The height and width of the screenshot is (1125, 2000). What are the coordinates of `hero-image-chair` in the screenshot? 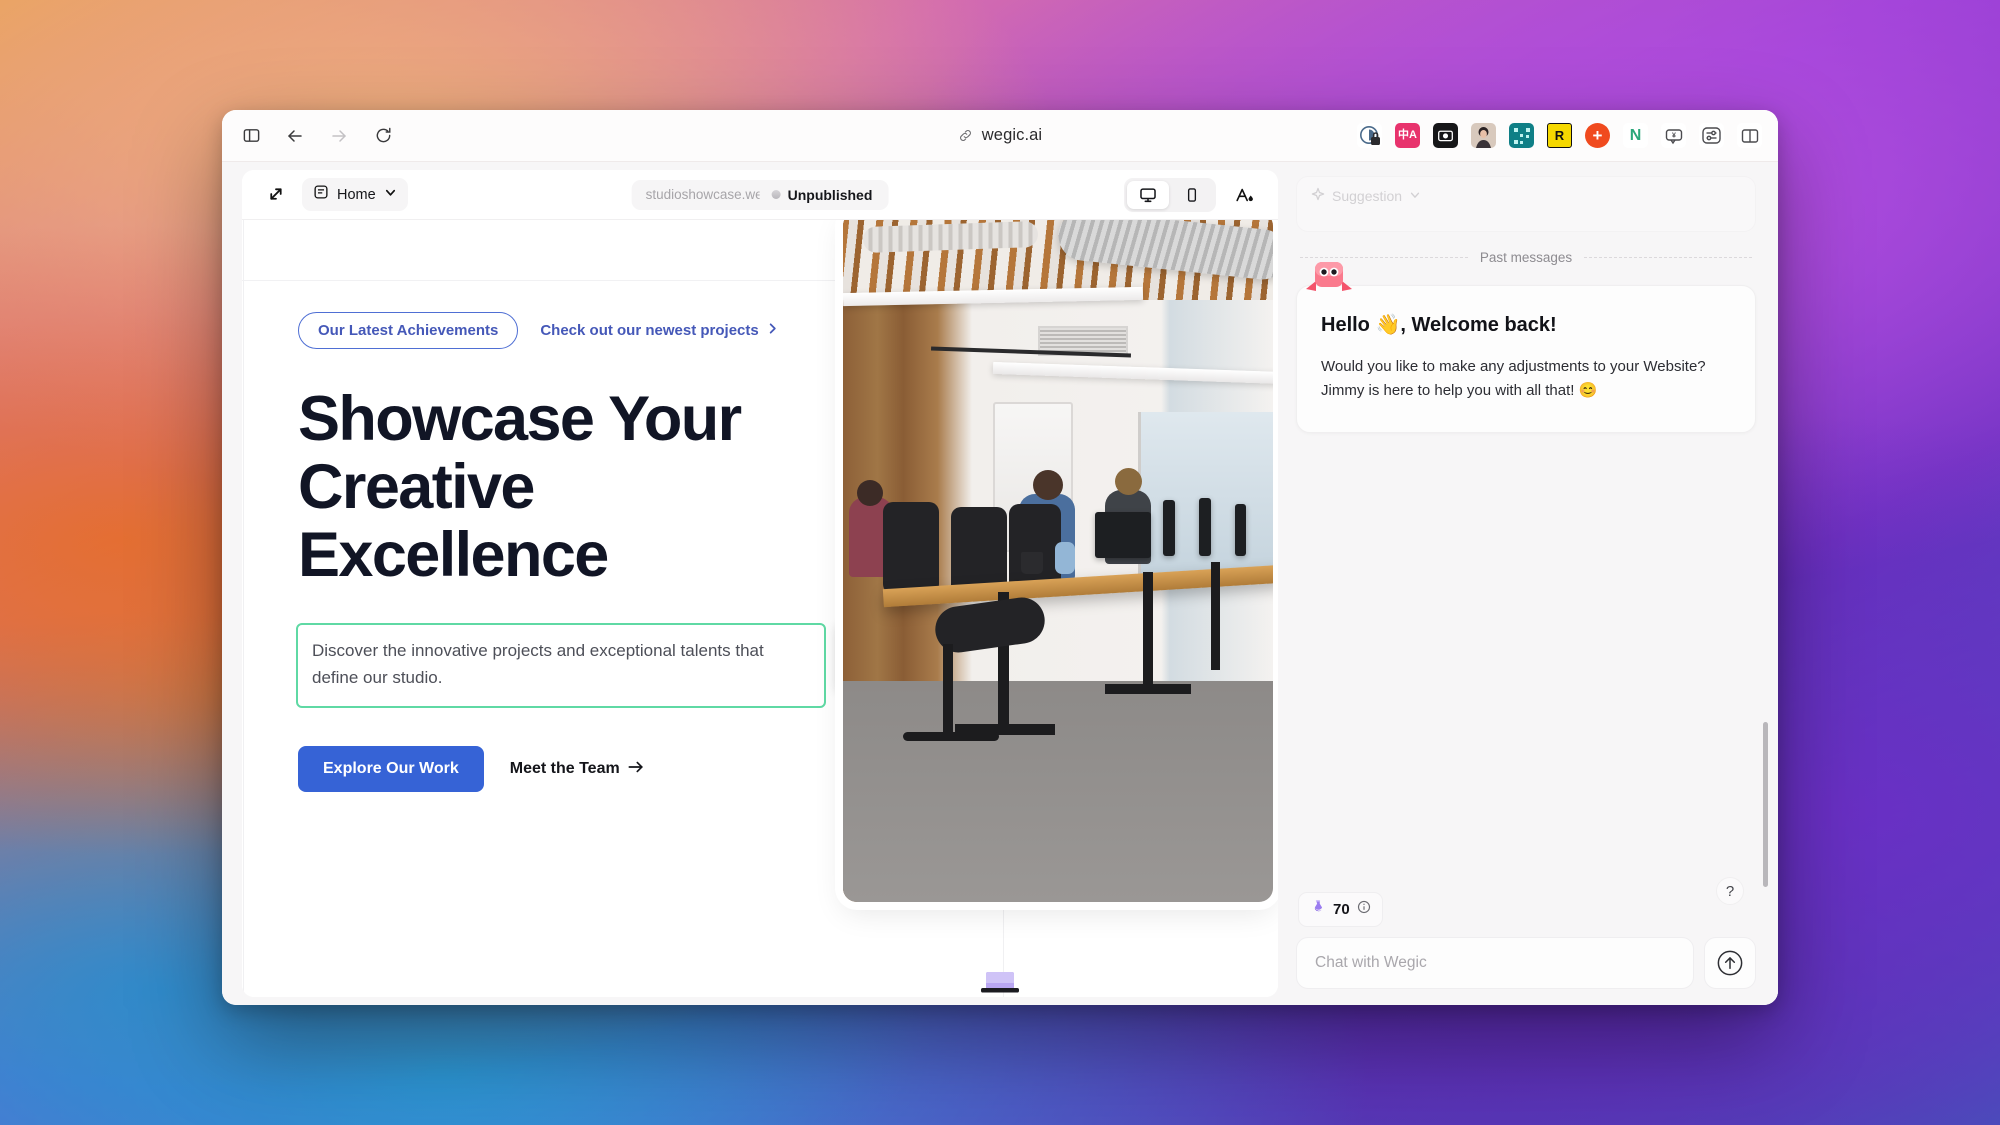 It's located at (910, 548).